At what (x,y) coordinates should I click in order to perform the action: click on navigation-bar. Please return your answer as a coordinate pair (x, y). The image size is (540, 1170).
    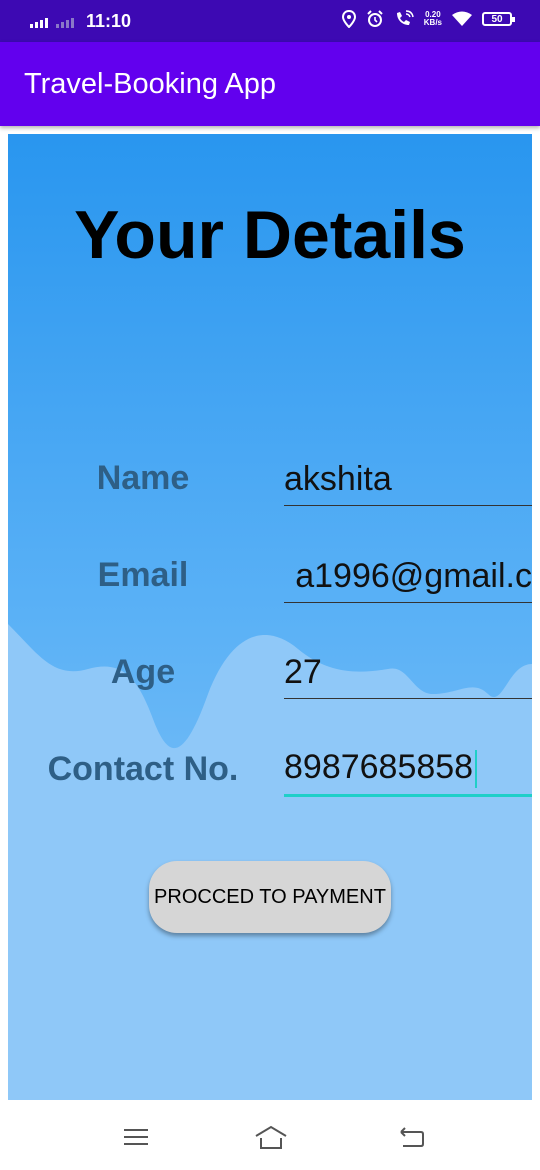
    Looking at the image, I should click on (270, 1137).